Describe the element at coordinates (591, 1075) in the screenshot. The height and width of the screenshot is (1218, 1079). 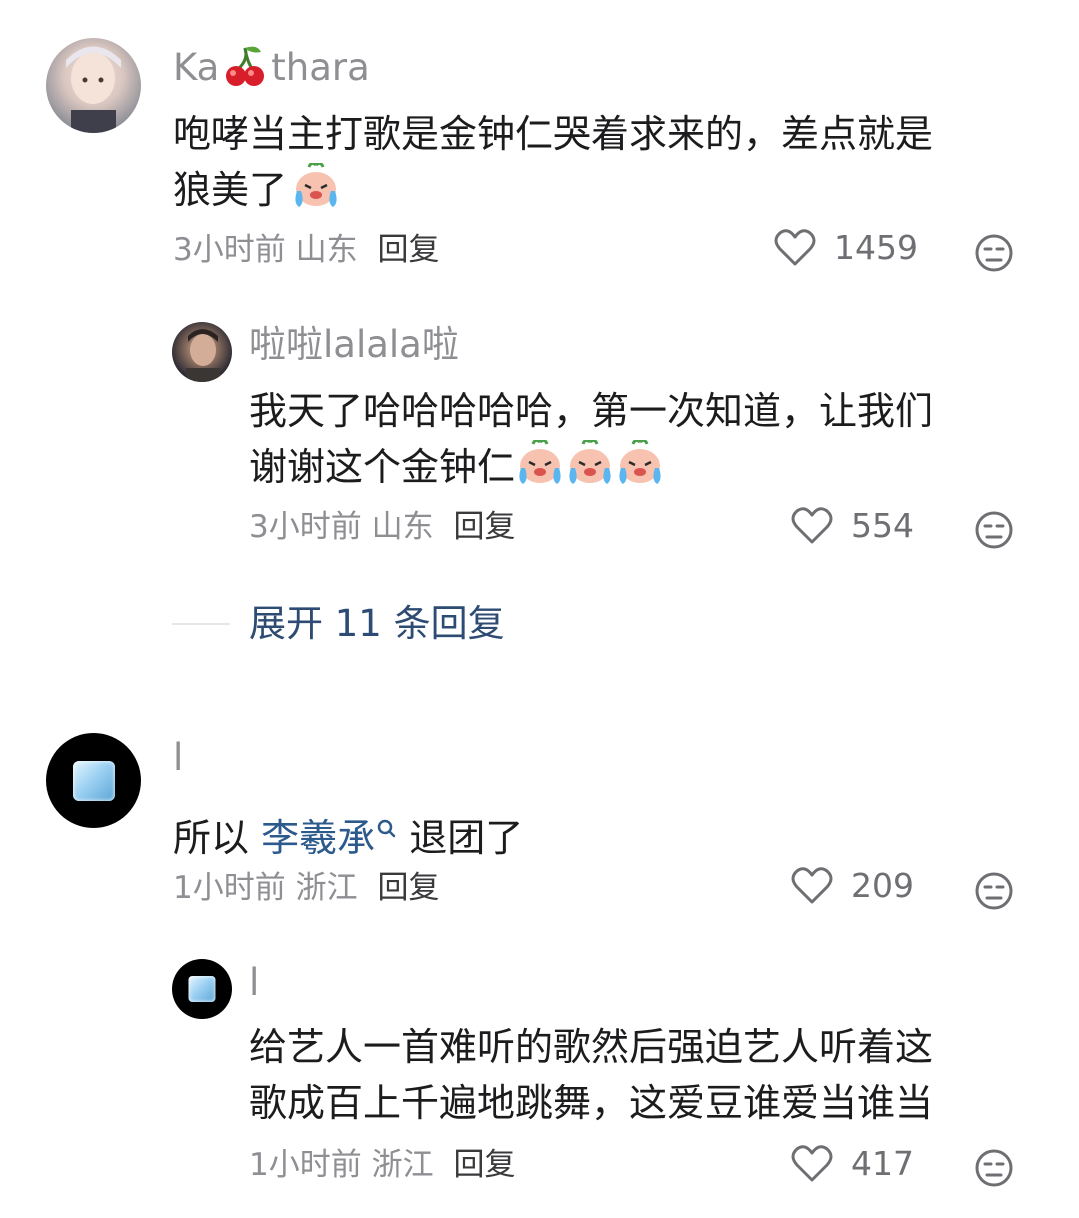
I see `comment-text: 给艺人一首难听的歌然后强迫艺人听着这 歌成百上千遍地跳舞，这爱豆谁爱当谁当` at that location.